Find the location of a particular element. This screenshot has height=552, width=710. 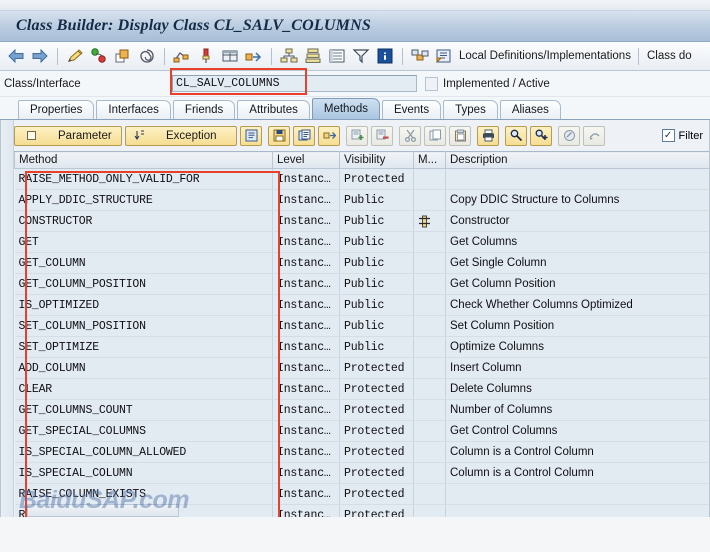

cell-method: SET_OPTIMIZE is located at coordinates (143, 347).